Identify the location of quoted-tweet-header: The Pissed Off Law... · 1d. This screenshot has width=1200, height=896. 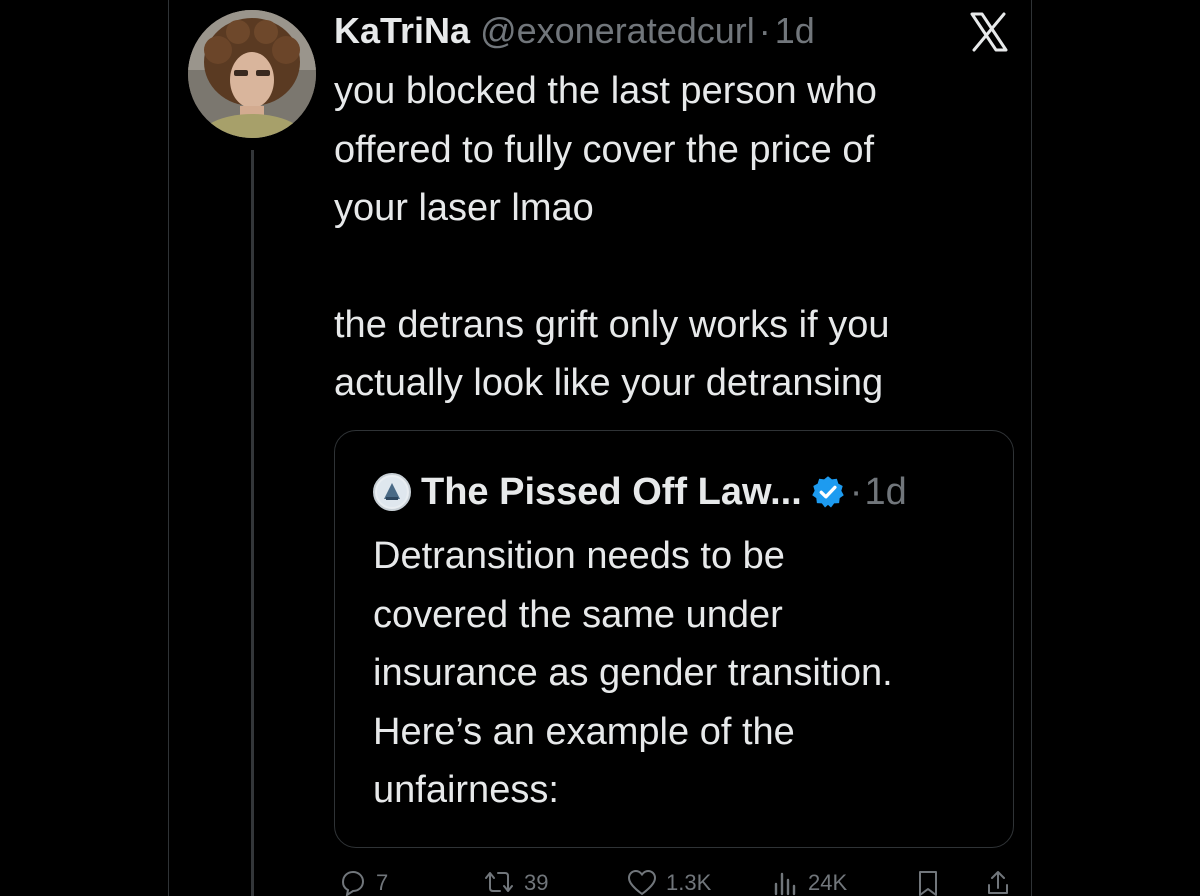
(640, 492).